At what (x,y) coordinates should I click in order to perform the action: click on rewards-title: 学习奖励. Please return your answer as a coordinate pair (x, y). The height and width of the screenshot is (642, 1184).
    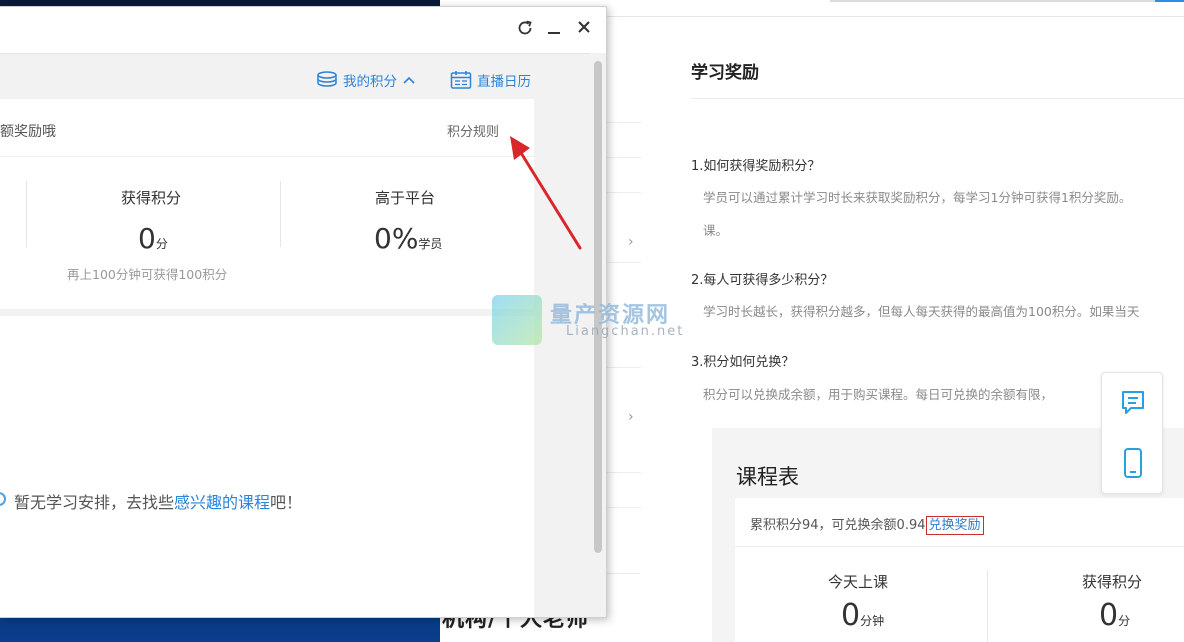
    Looking at the image, I should click on (725, 73).